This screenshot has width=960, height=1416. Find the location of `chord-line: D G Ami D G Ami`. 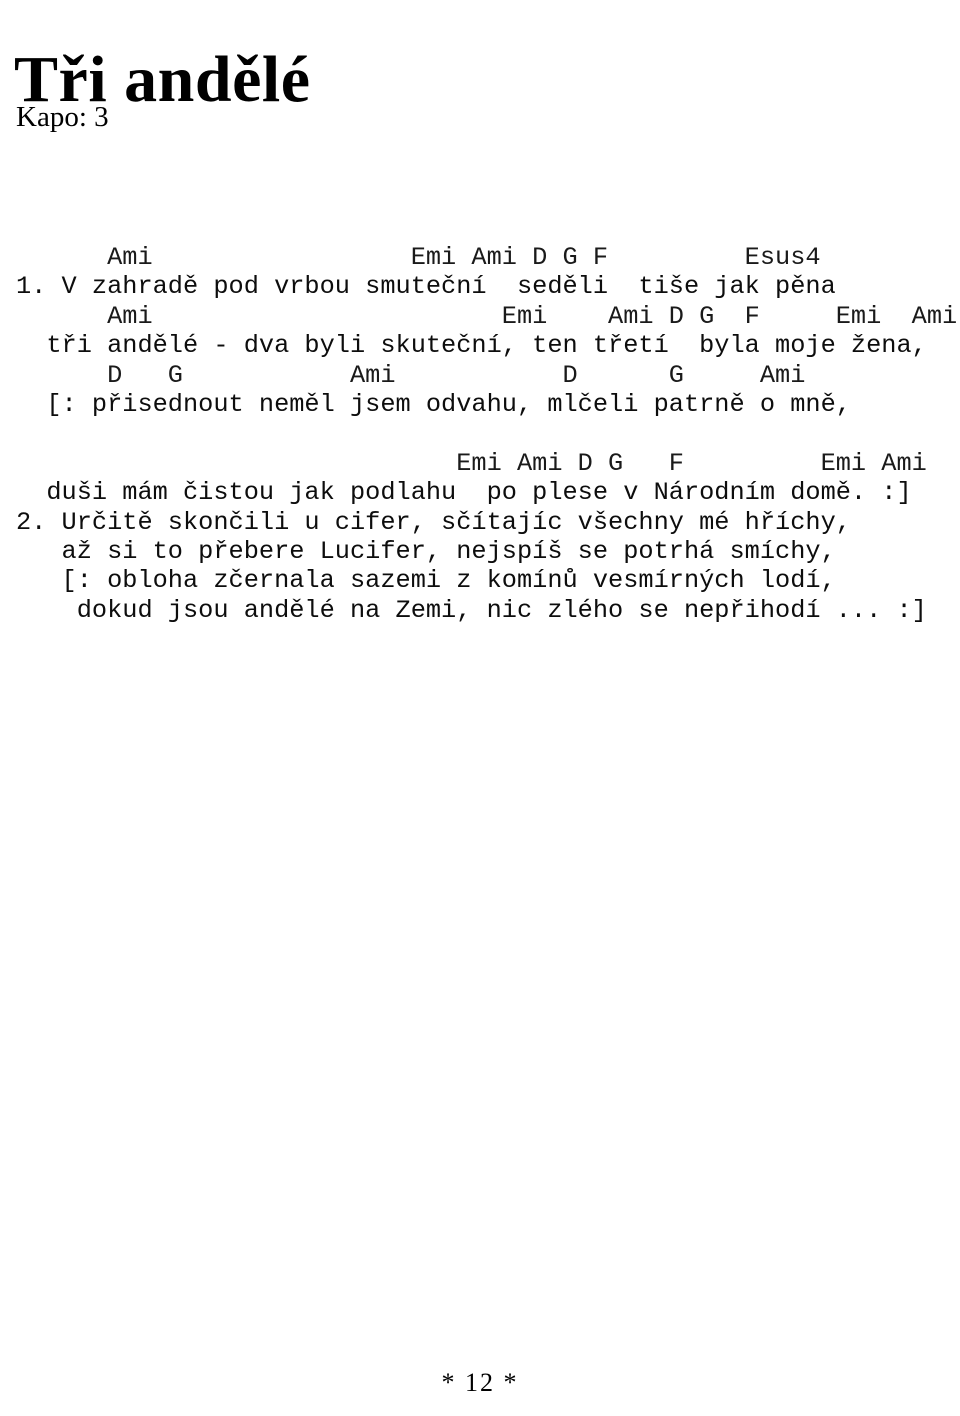

chord-line: D G Ami D G Ami is located at coordinates (411, 375).